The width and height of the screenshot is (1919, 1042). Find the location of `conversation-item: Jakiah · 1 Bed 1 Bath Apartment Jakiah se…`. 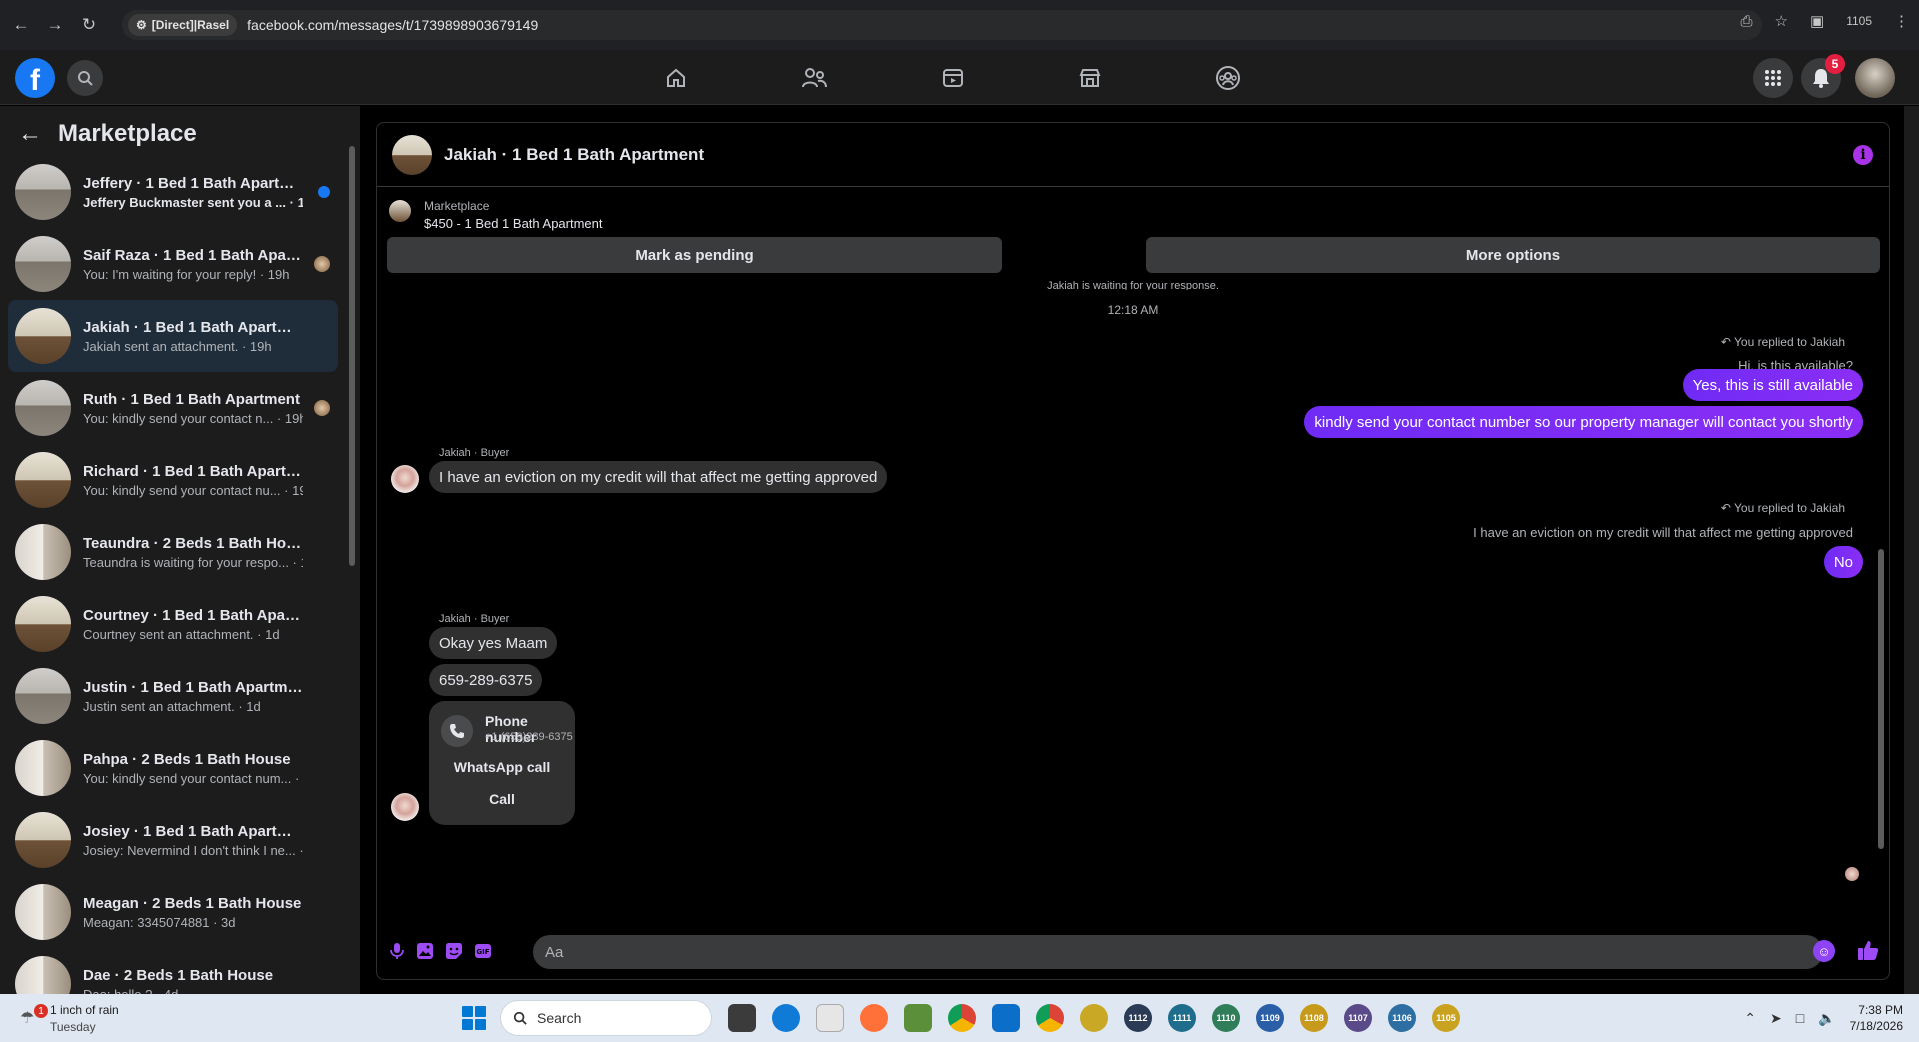

conversation-item: Jakiah · 1 Bed 1 Bath Apartment Jakiah se… is located at coordinates (173, 336).